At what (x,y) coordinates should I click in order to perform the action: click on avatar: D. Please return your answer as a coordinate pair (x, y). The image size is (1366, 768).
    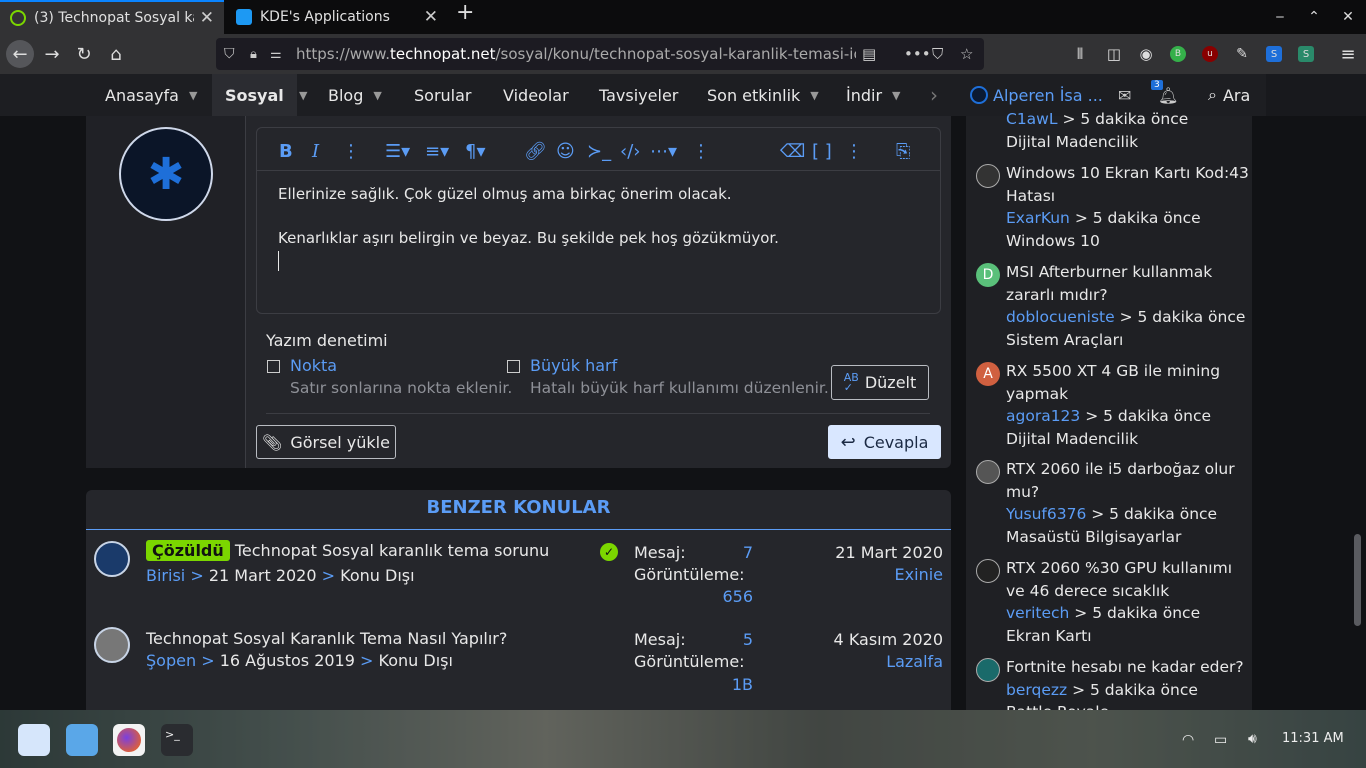
    Looking at the image, I should click on (988, 275).